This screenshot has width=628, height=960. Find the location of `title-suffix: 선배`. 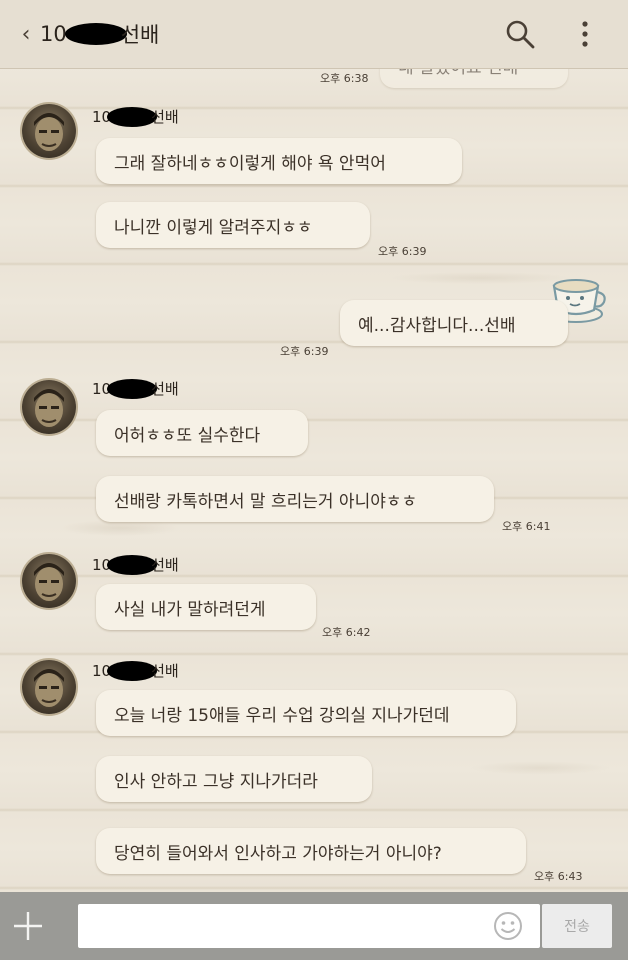

title-suffix: 선배 is located at coordinates (140, 35).